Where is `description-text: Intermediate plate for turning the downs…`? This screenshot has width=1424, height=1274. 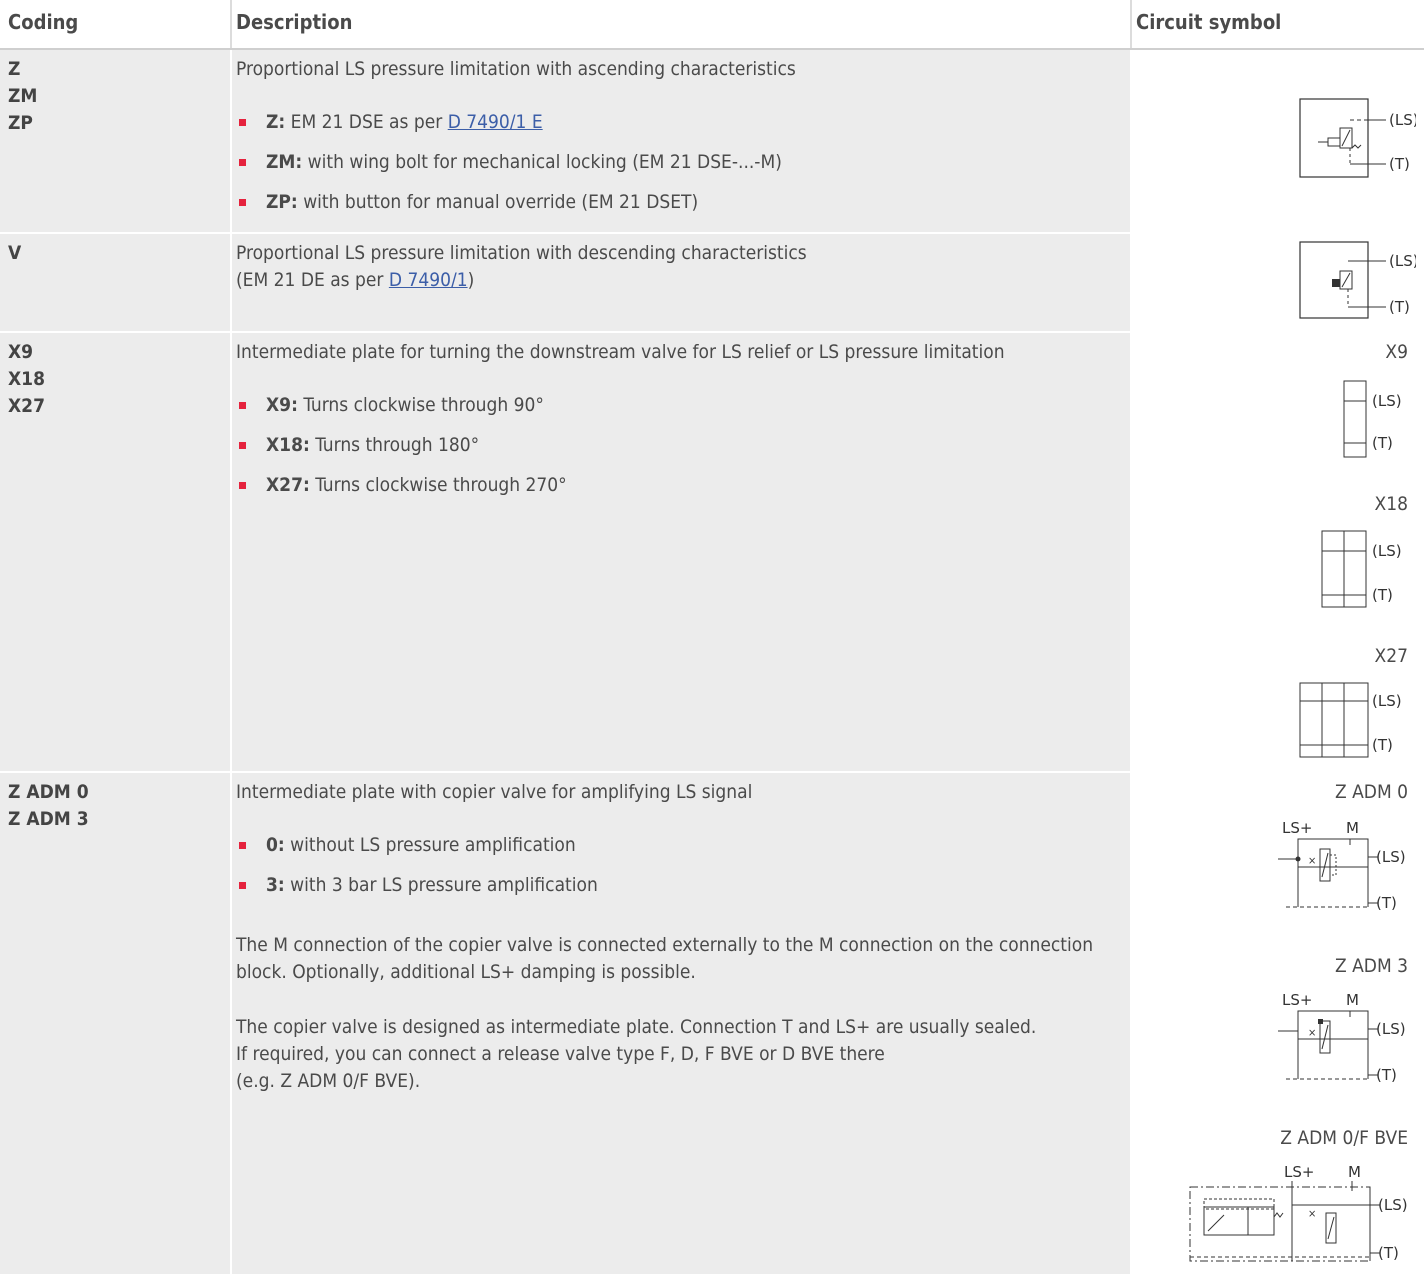 description-text: Intermediate plate for turning the downs… is located at coordinates (681, 425).